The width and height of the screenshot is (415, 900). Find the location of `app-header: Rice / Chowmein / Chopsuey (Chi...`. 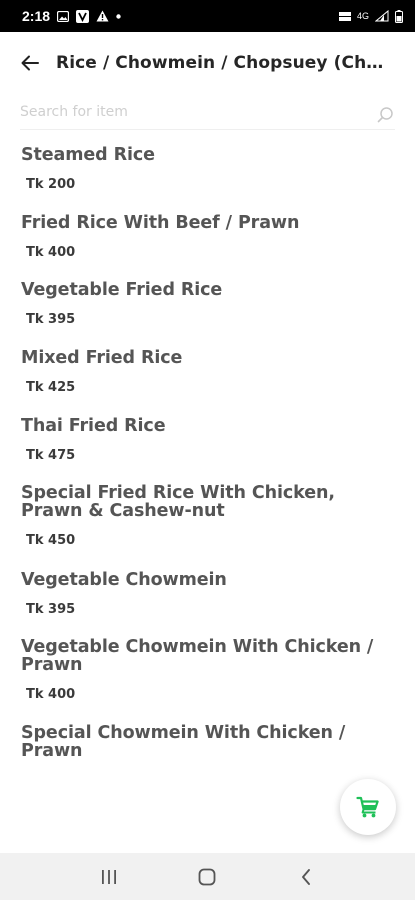

app-header: Rice / Chowmein / Chopsuey (Chi... is located at coordinates (207, 63).